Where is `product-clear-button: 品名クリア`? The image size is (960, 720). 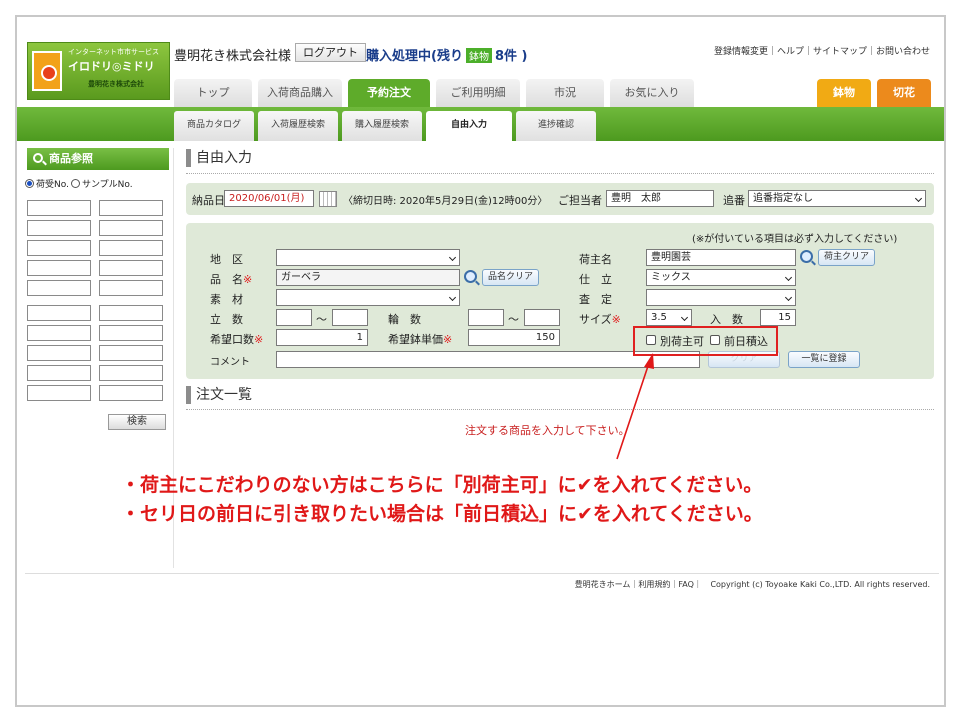
product-clear-button: 品名クリア is located at coordinates (511, 277).